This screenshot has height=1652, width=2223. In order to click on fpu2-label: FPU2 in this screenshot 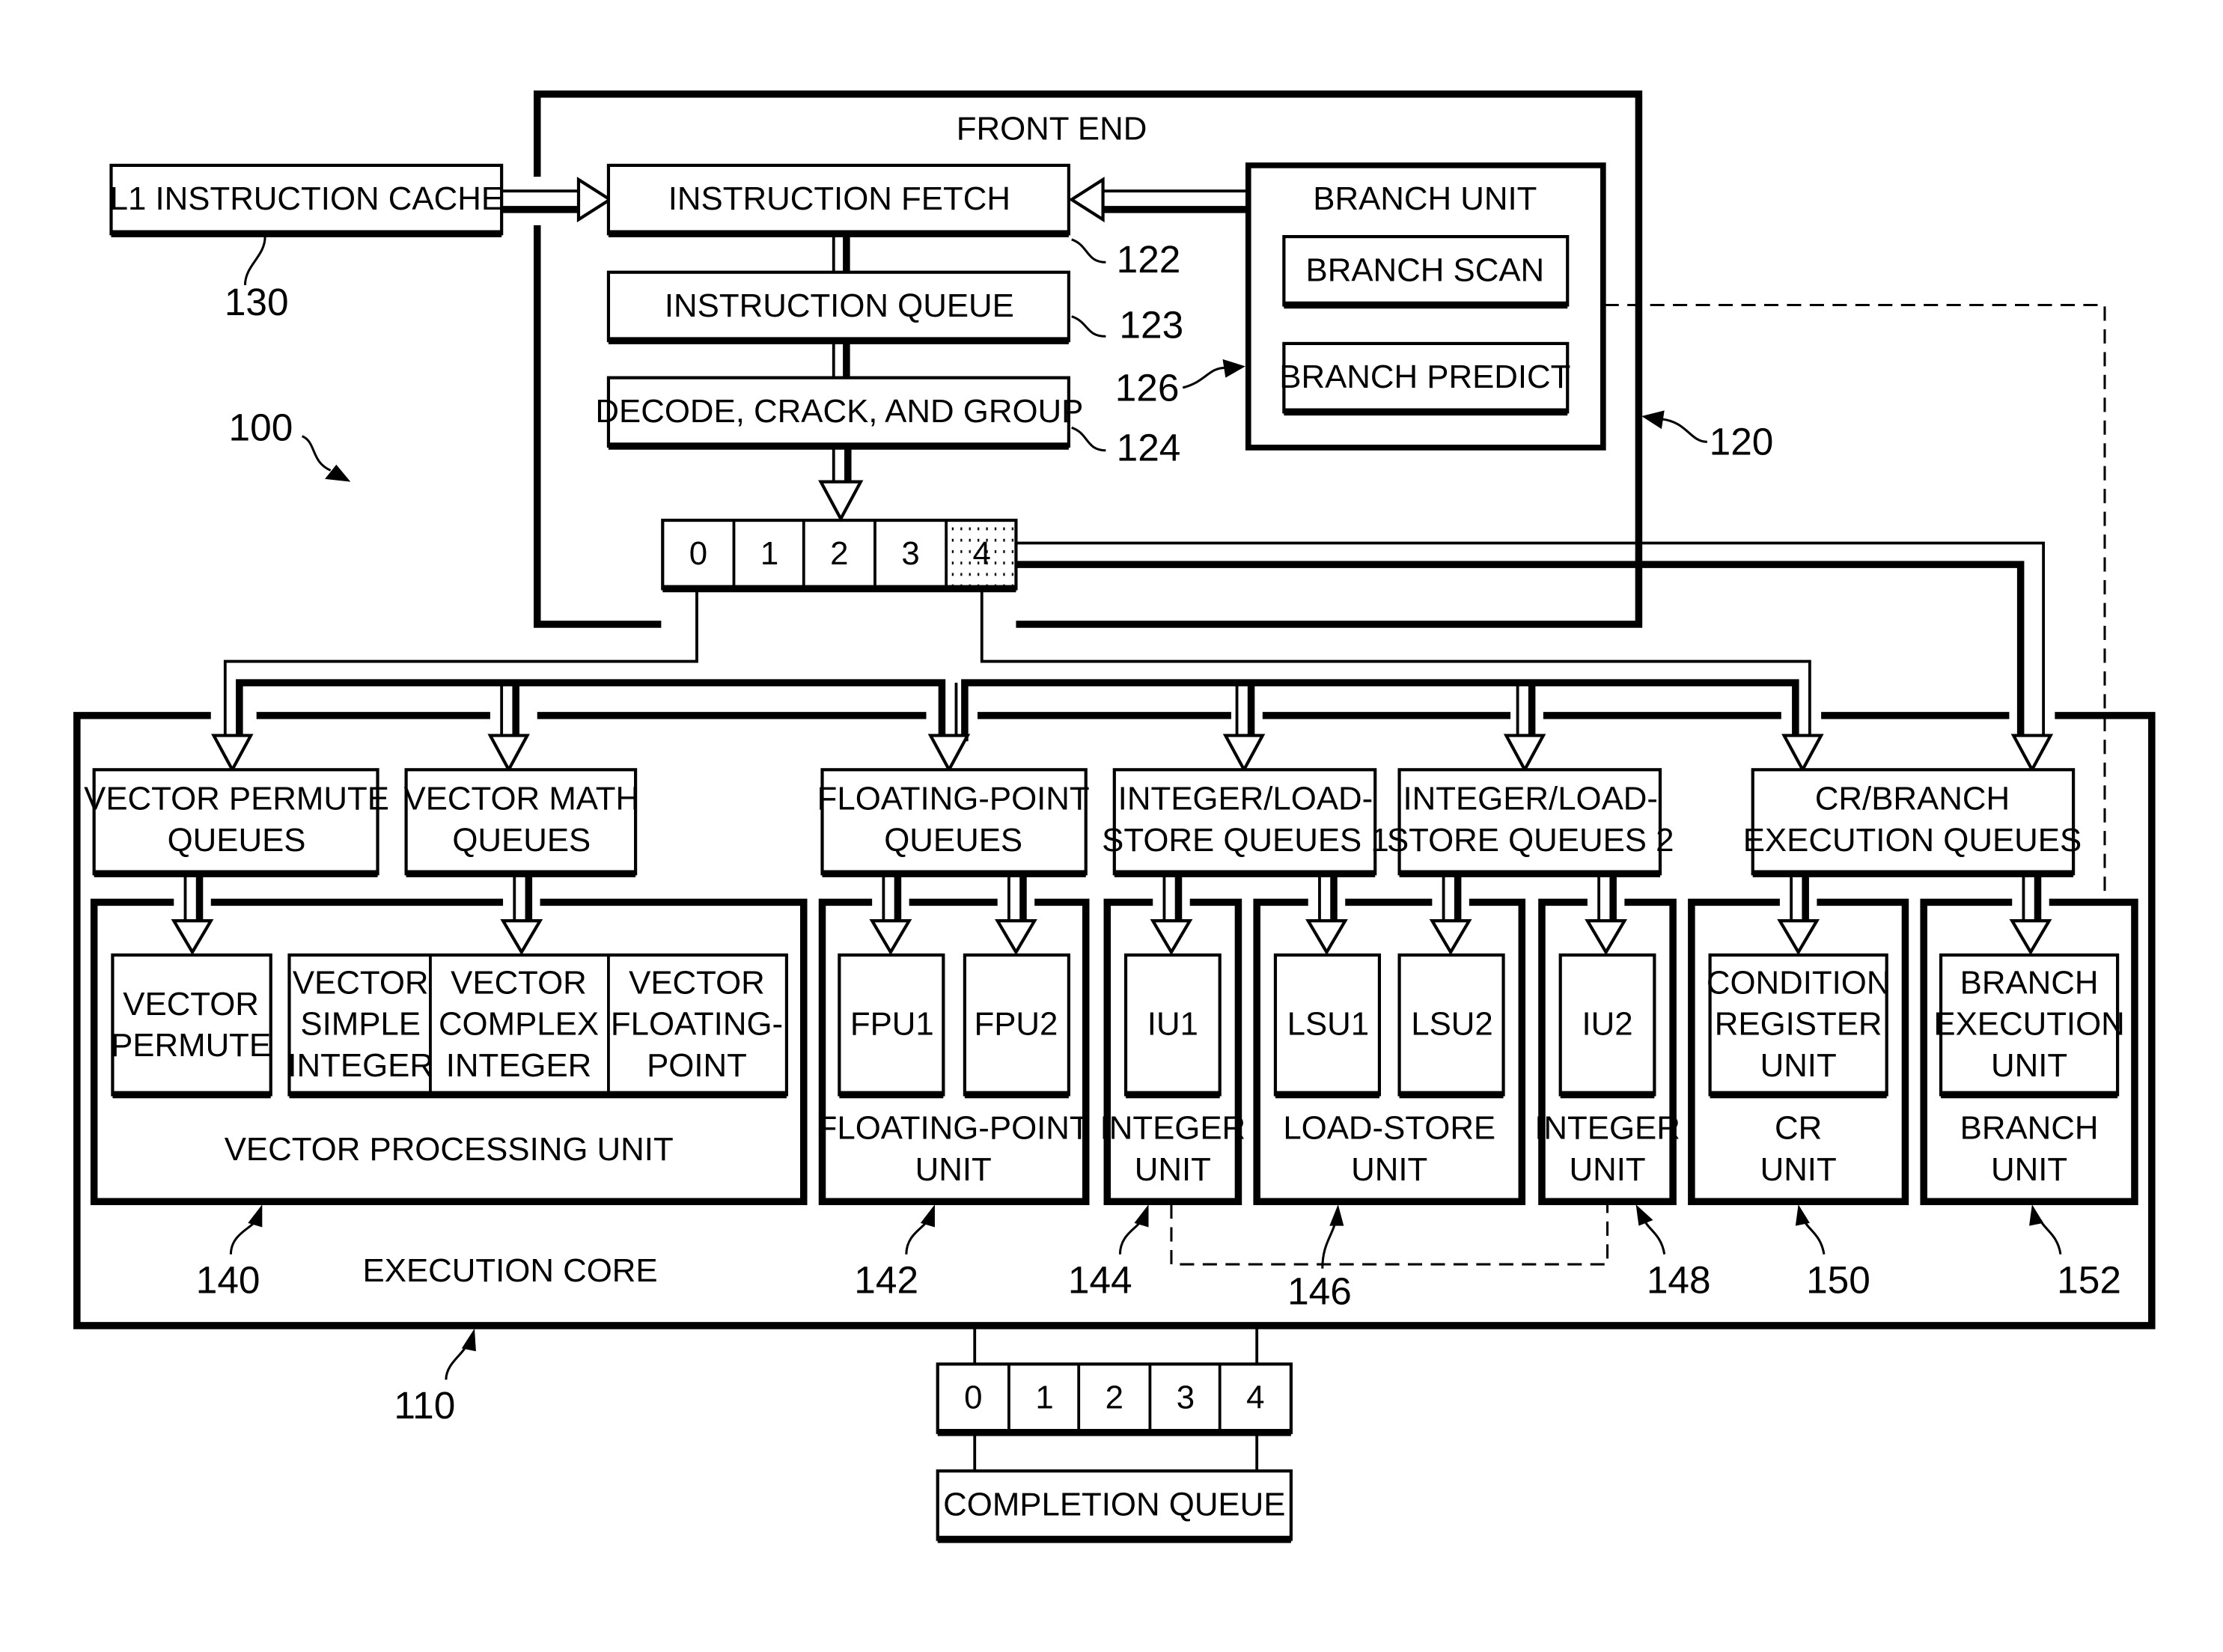, I will do `click(1016, 1024)`.